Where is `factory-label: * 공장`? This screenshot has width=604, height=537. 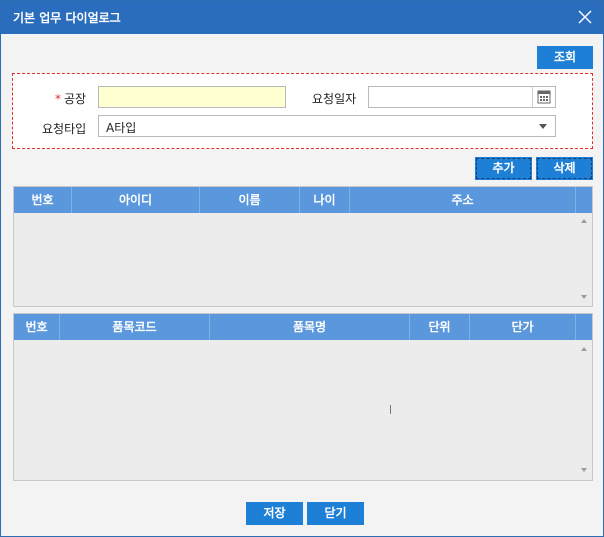 factory-label: * 공장 is located at coordinates (71, 99).